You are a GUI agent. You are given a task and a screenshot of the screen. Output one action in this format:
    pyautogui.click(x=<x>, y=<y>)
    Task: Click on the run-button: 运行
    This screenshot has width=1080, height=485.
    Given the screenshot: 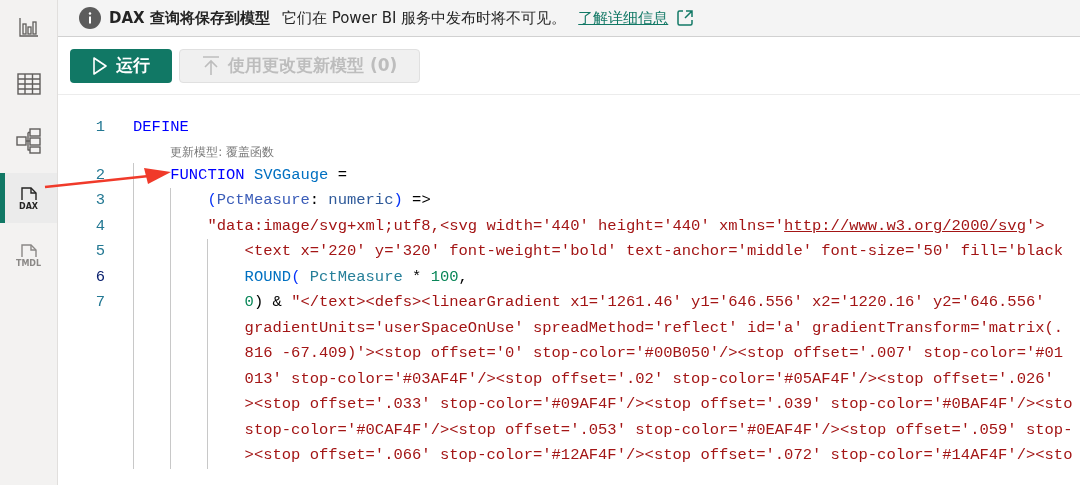 What is the action you would take?
    pyautogui.click(x=121, y=65)
    